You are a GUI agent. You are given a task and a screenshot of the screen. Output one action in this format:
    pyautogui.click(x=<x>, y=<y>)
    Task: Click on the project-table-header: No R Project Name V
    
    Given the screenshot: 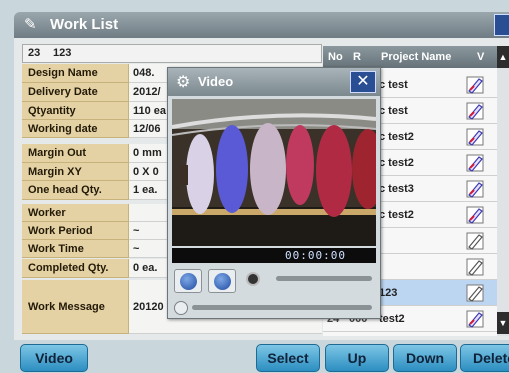 What is the action you would take?
    pyautogui.click(x=416, y=57)
    